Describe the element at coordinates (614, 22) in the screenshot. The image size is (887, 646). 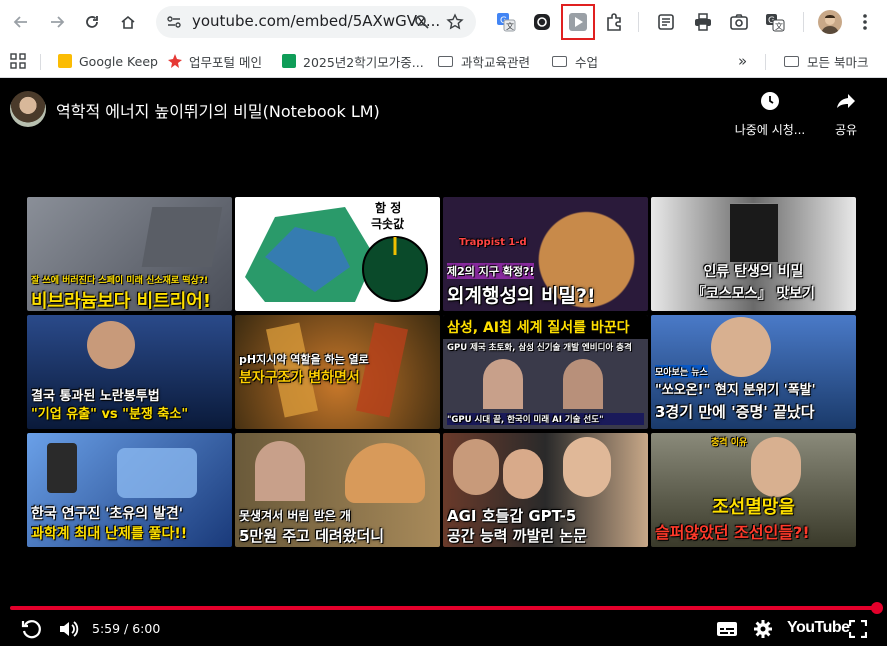
I see `extensions-puzzle-icon` at that location.